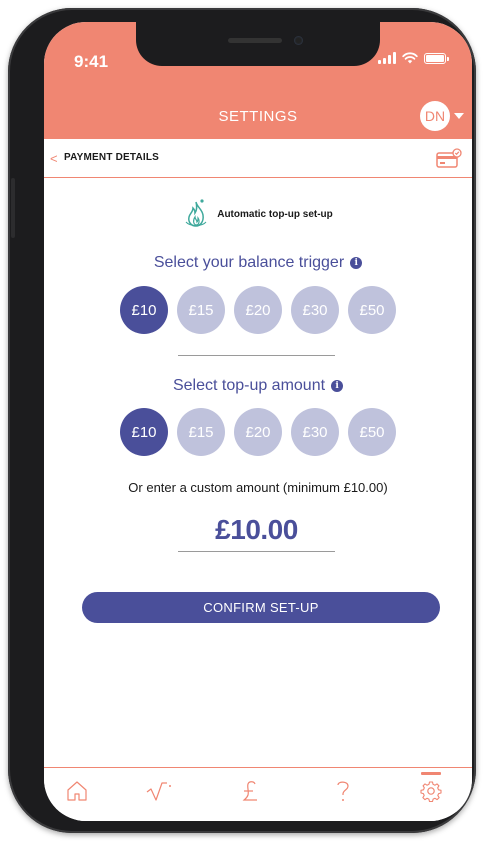 This screenshot has height=841, width=484. I want to click on balance-trigger-options: £10 £15 £20 £30 £50, so click(258, 310).